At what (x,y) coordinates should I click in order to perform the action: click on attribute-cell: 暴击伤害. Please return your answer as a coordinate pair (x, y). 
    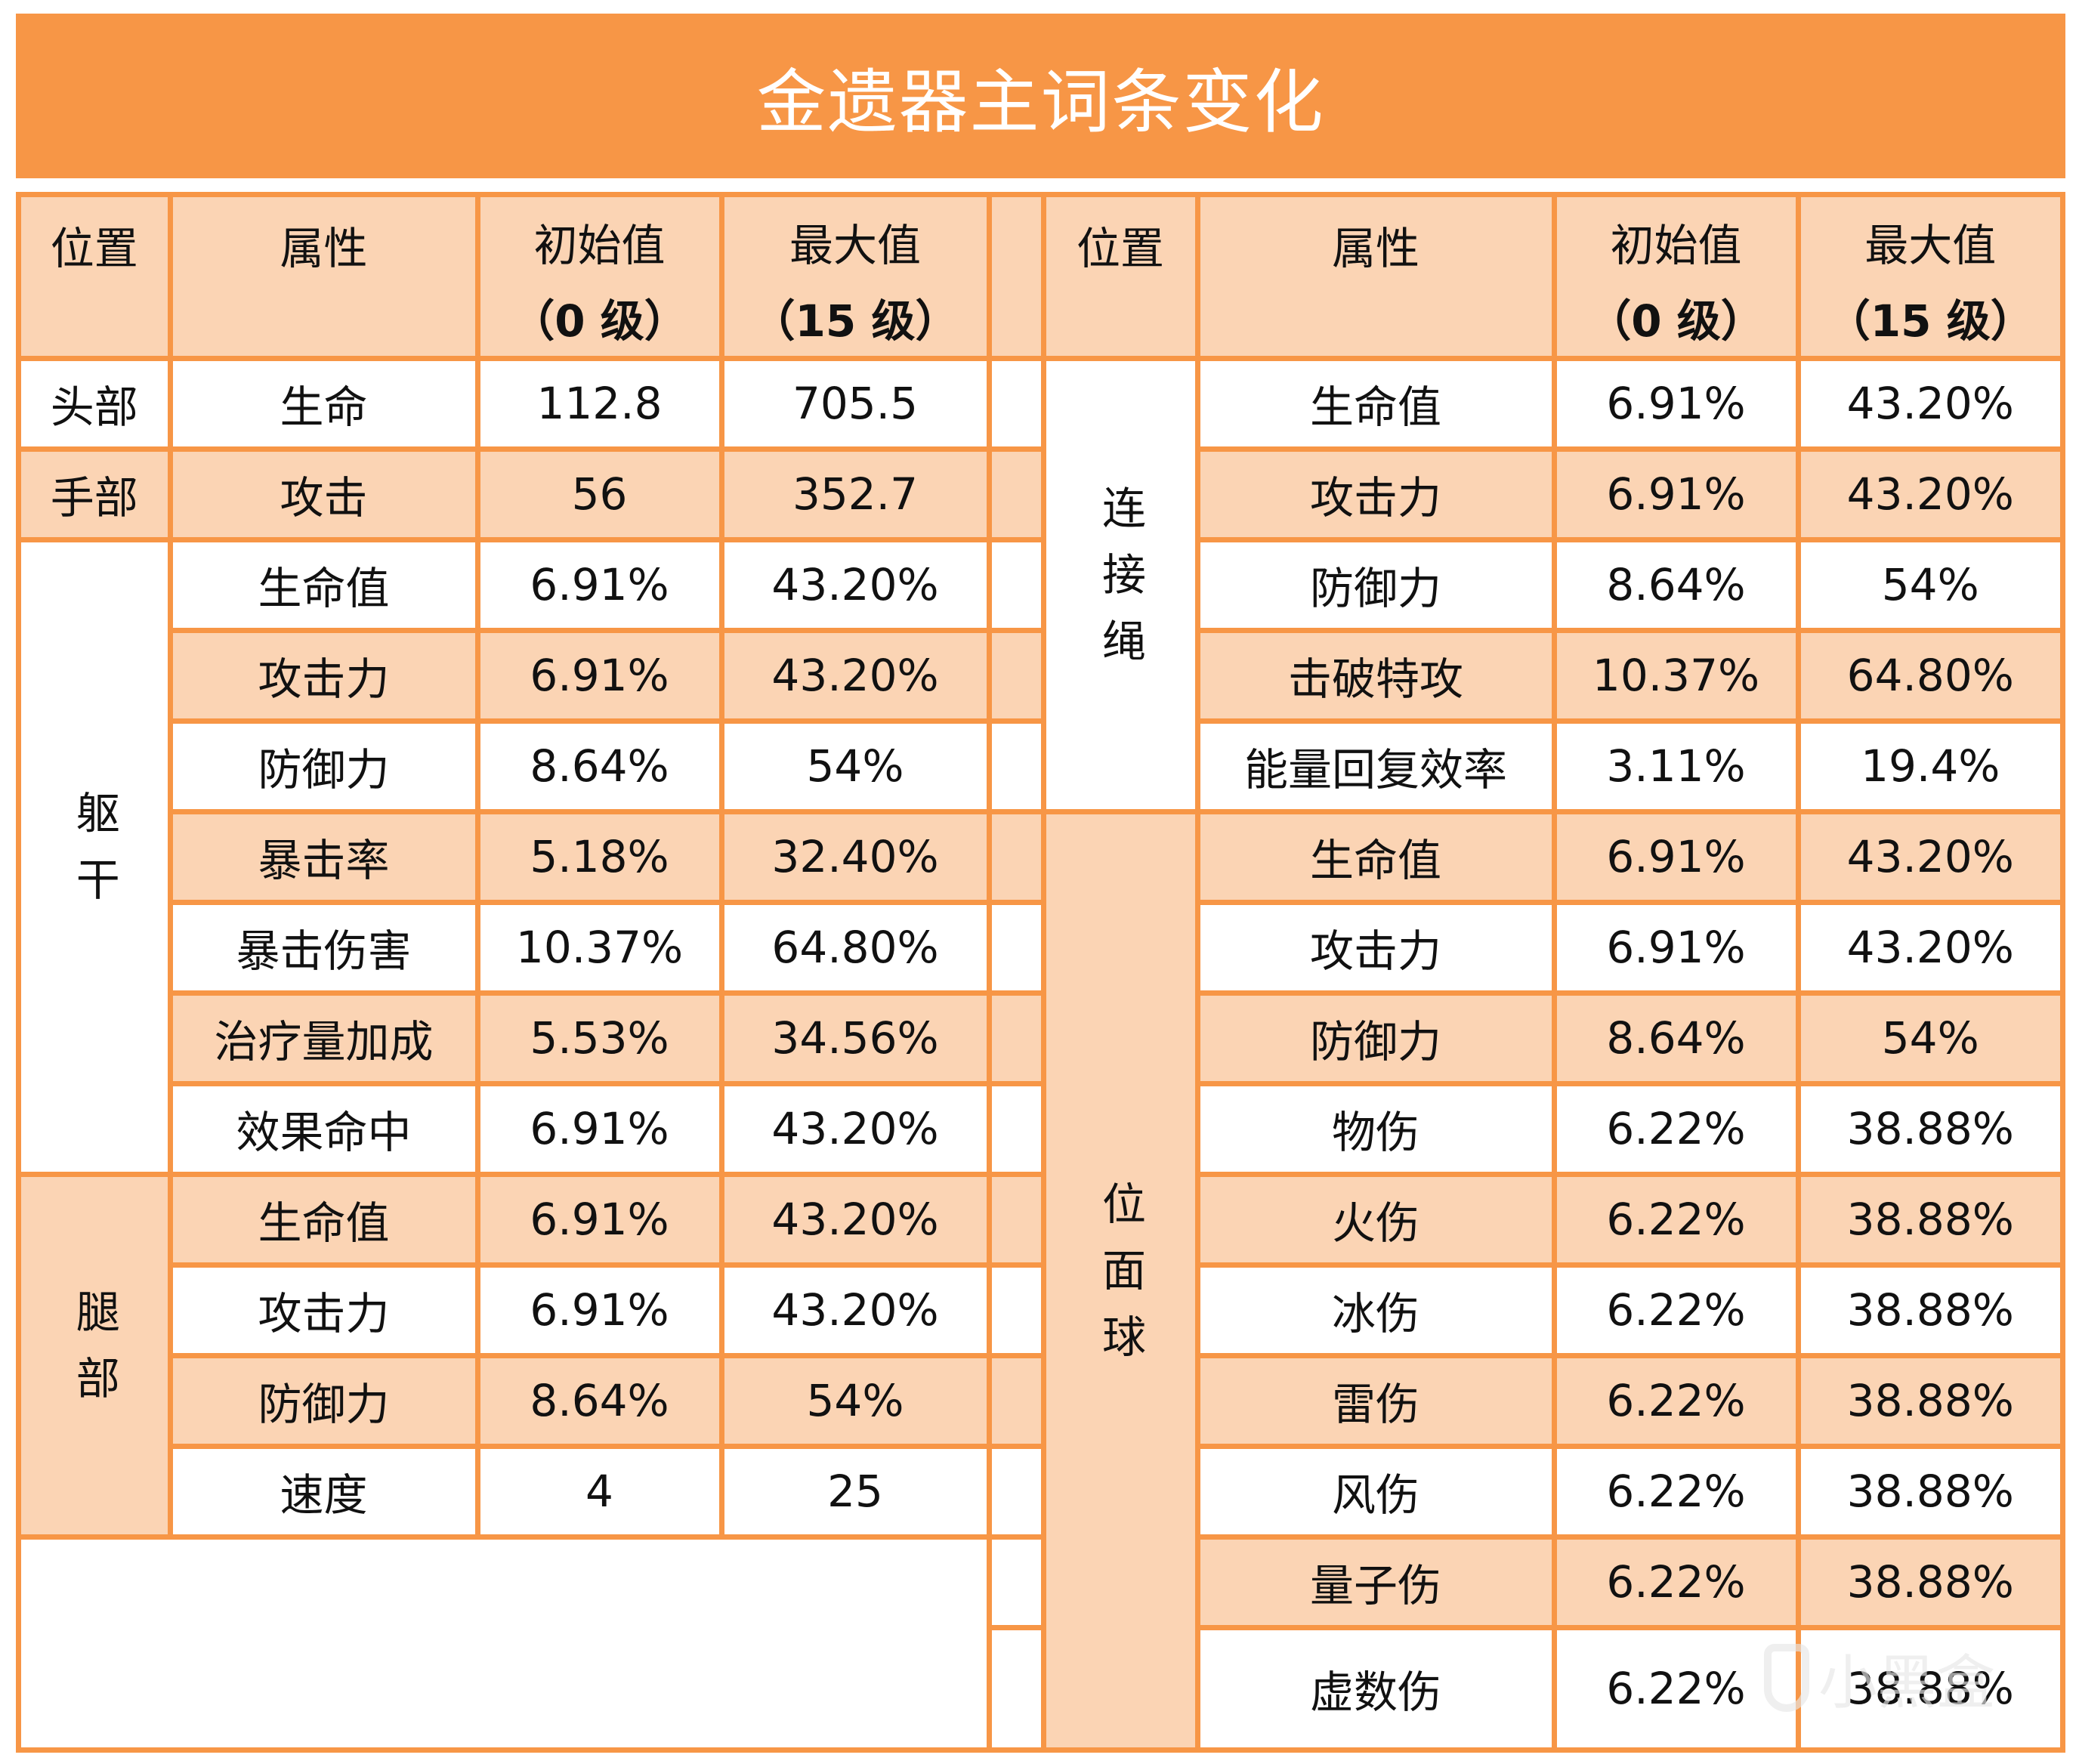
    Looking at the image, I should click on (323, 947).